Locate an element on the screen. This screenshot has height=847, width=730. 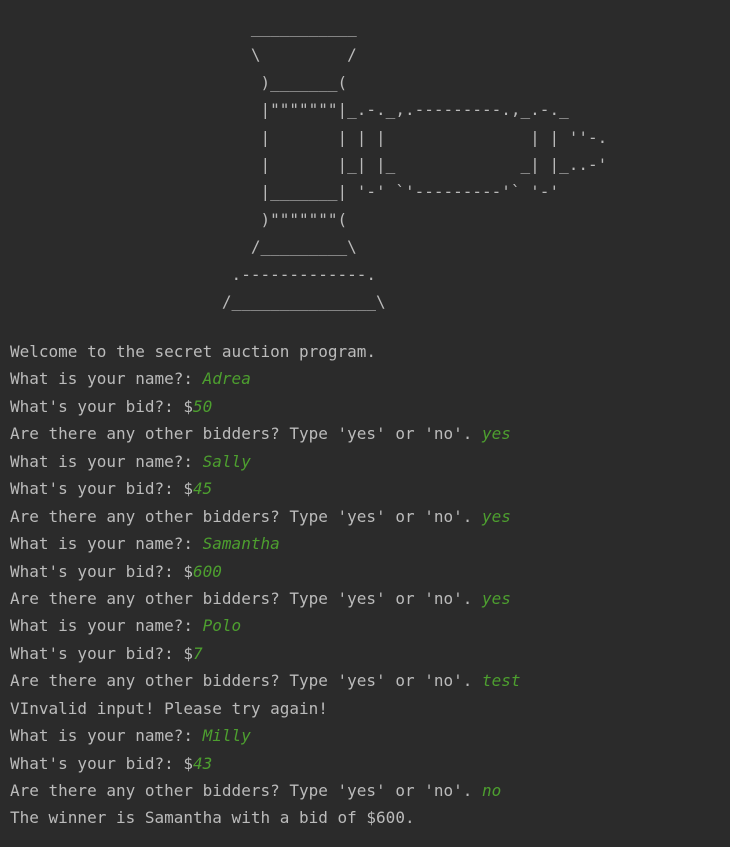
ascii-line: \ / is located at coordinates (183, 55).